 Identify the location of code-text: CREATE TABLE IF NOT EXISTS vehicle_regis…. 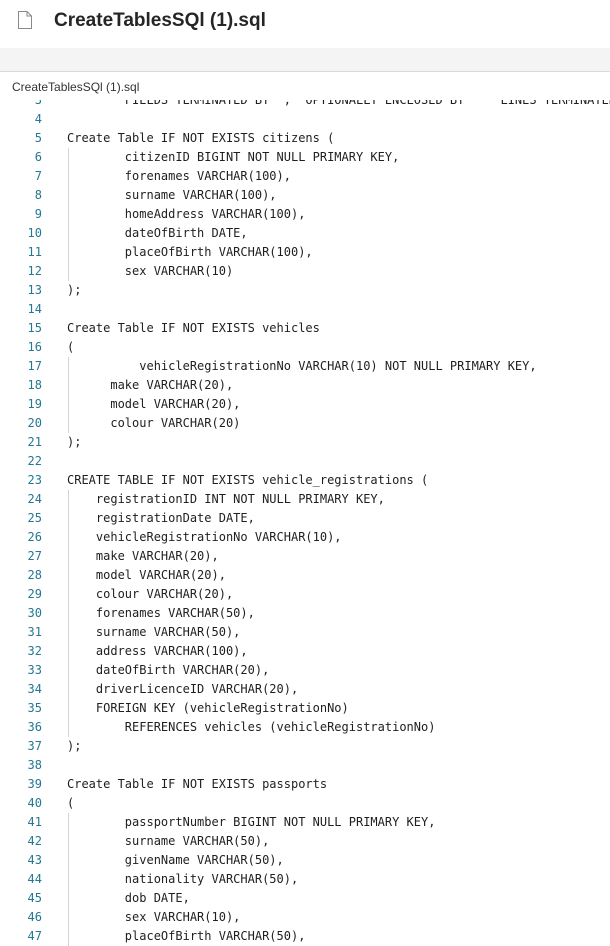
(248, 480).